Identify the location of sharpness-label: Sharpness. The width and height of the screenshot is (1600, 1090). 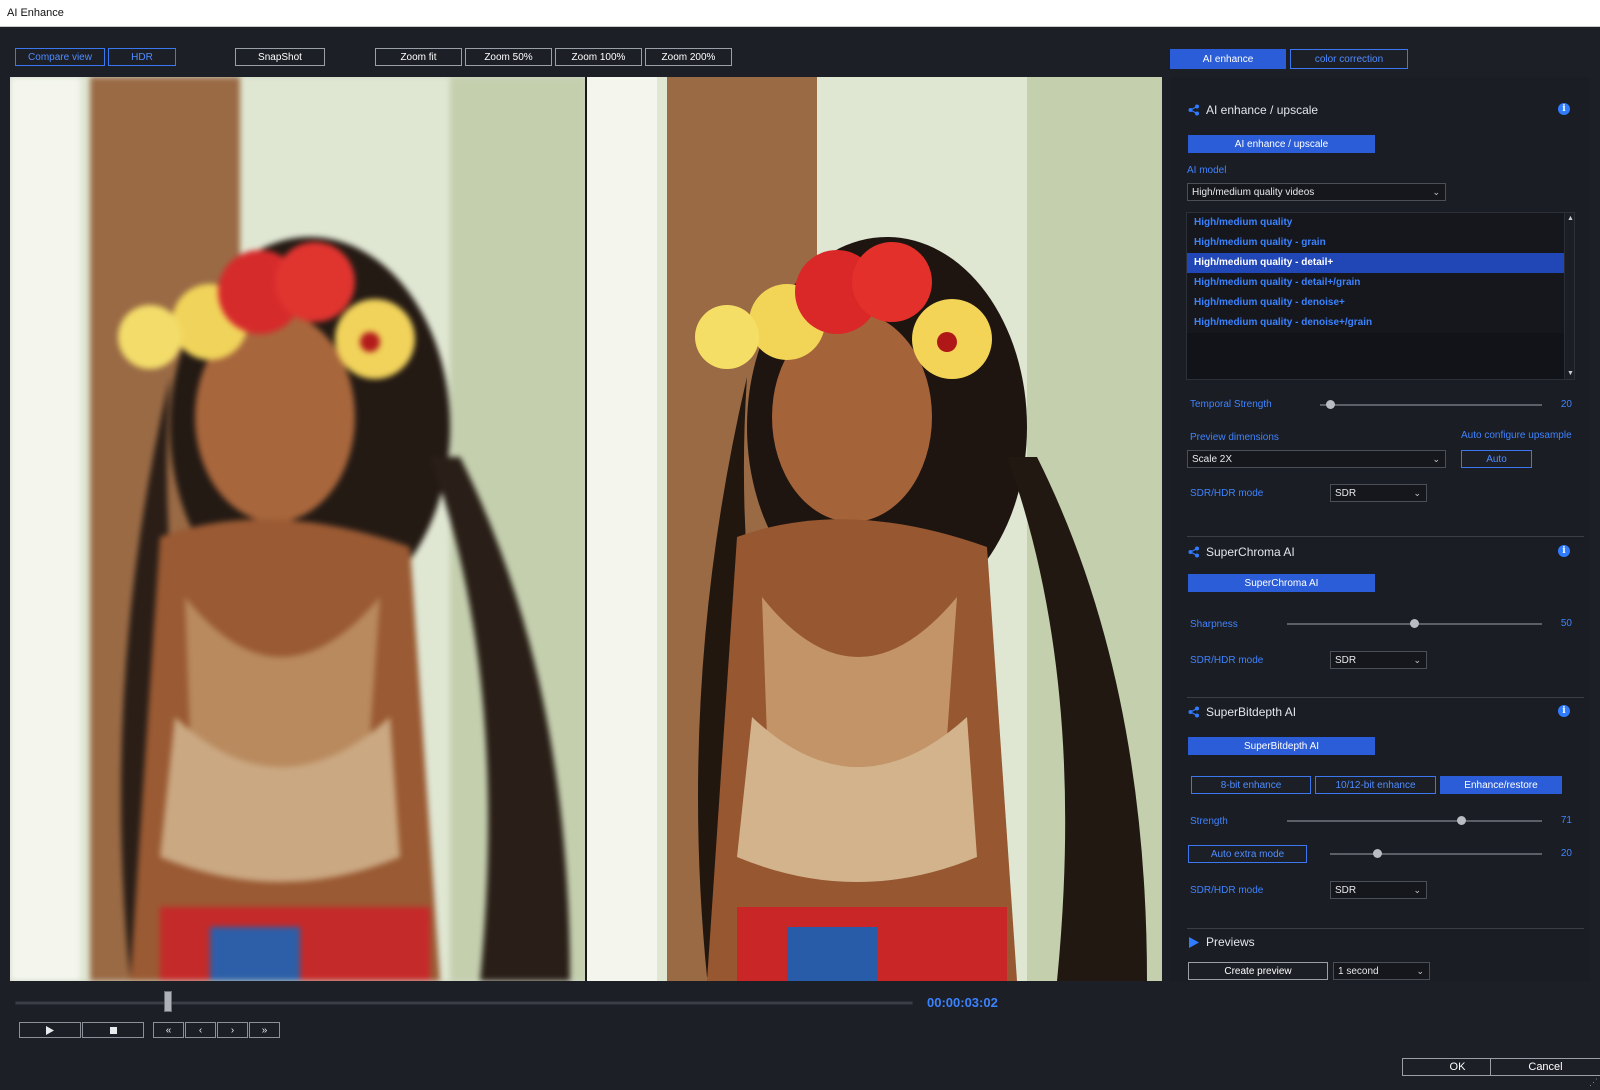
(1214, 624).